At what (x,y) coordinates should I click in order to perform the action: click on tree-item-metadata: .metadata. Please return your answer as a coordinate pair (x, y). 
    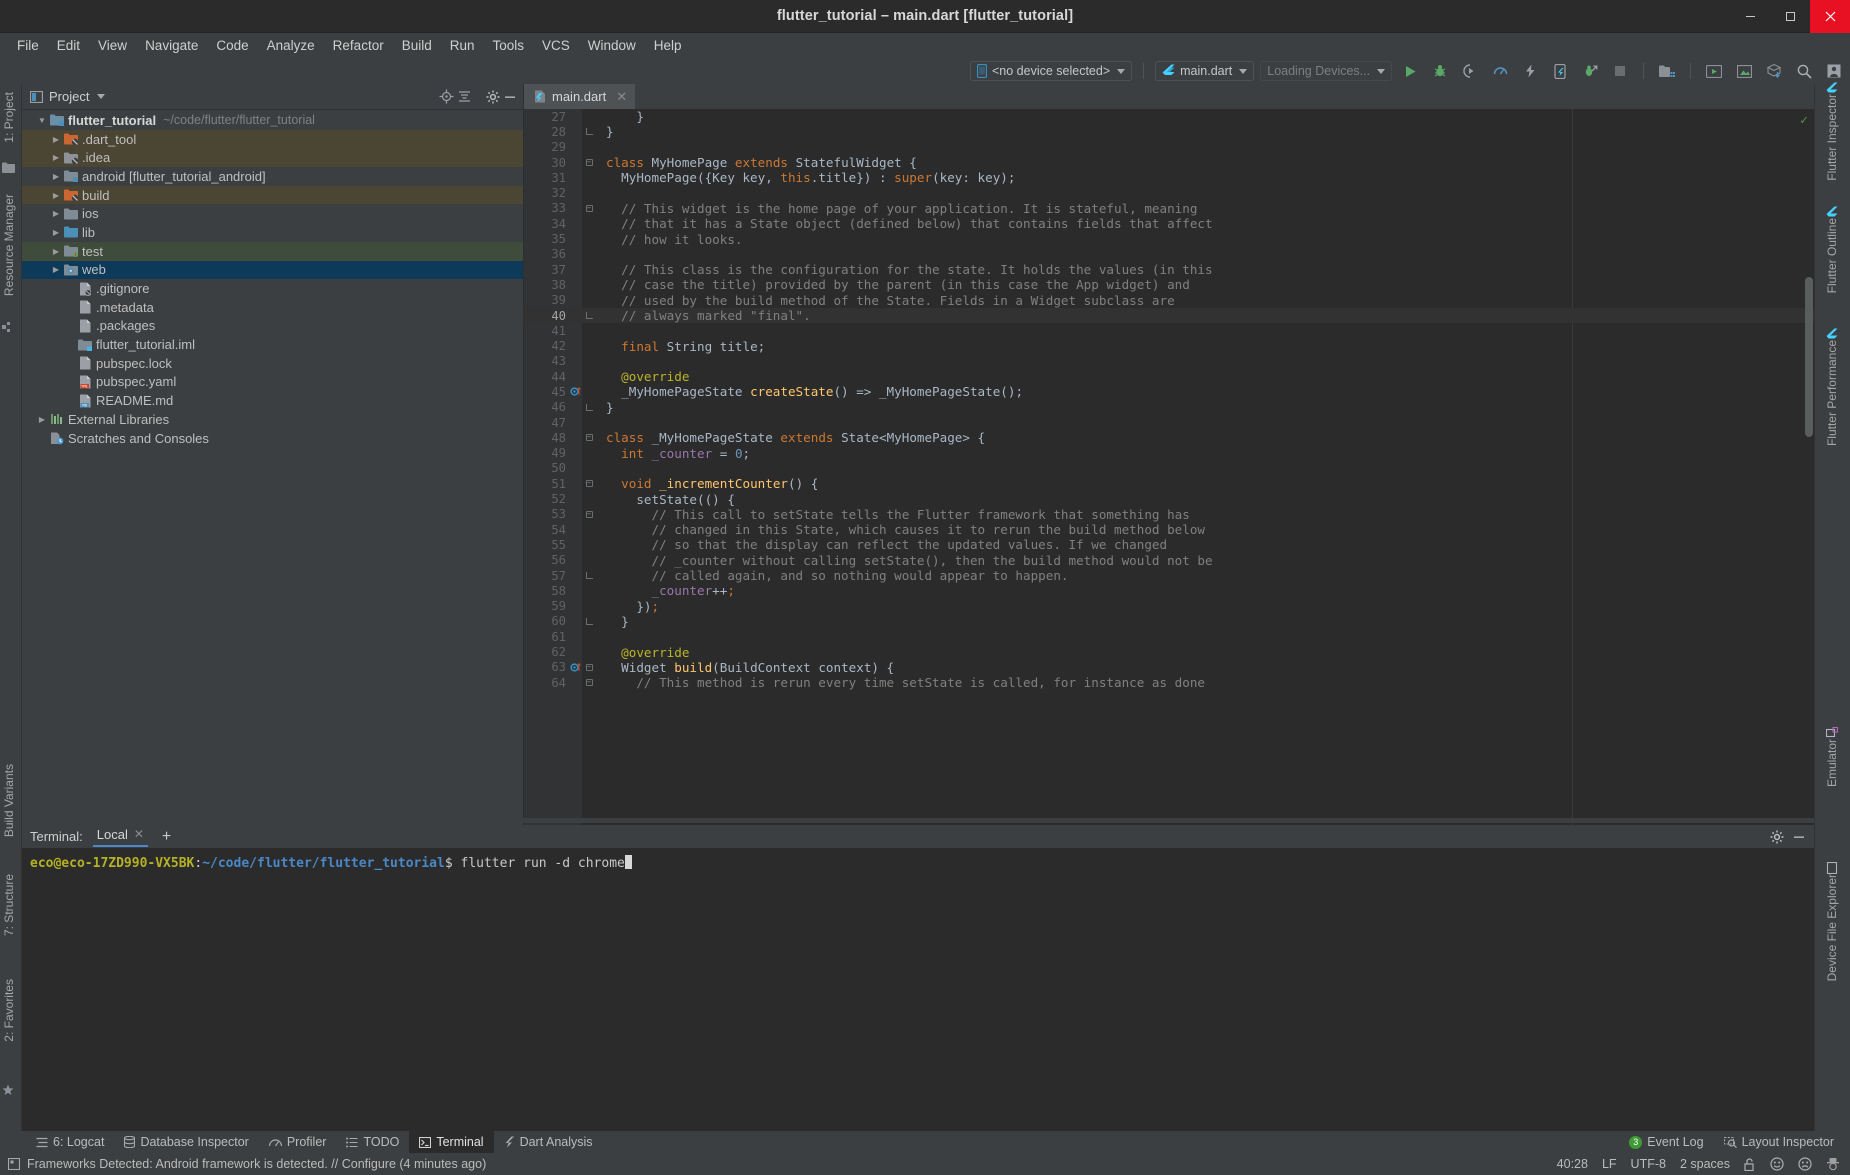
    Looking at the image, I should click on (272, 307).